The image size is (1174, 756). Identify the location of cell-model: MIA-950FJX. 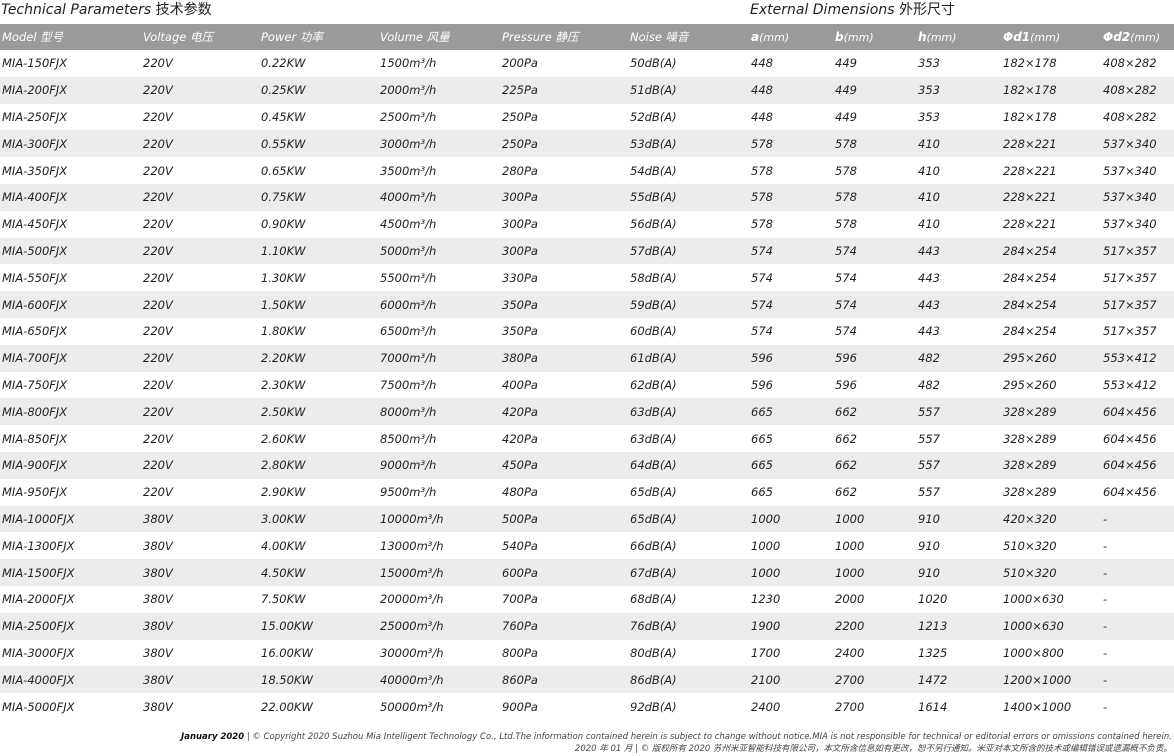
(35, 492).